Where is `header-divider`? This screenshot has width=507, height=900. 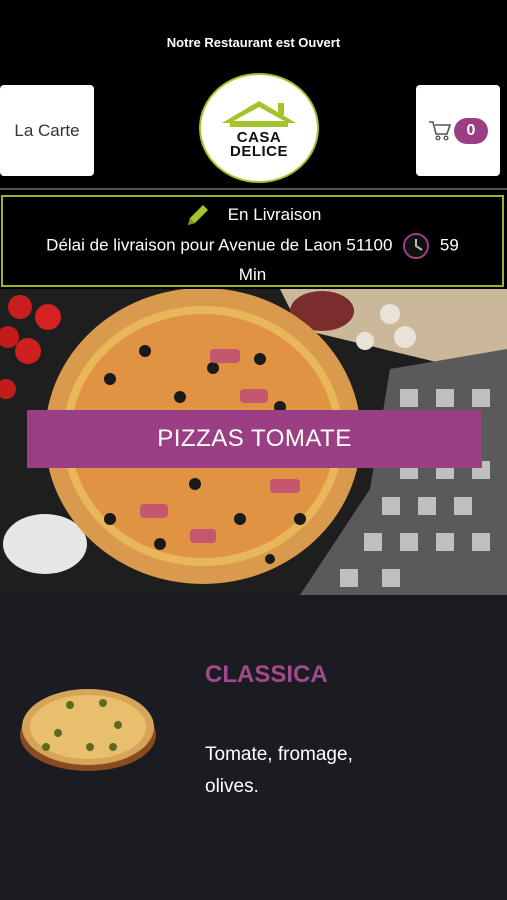
header-divider is located at coordinates (253, 189).